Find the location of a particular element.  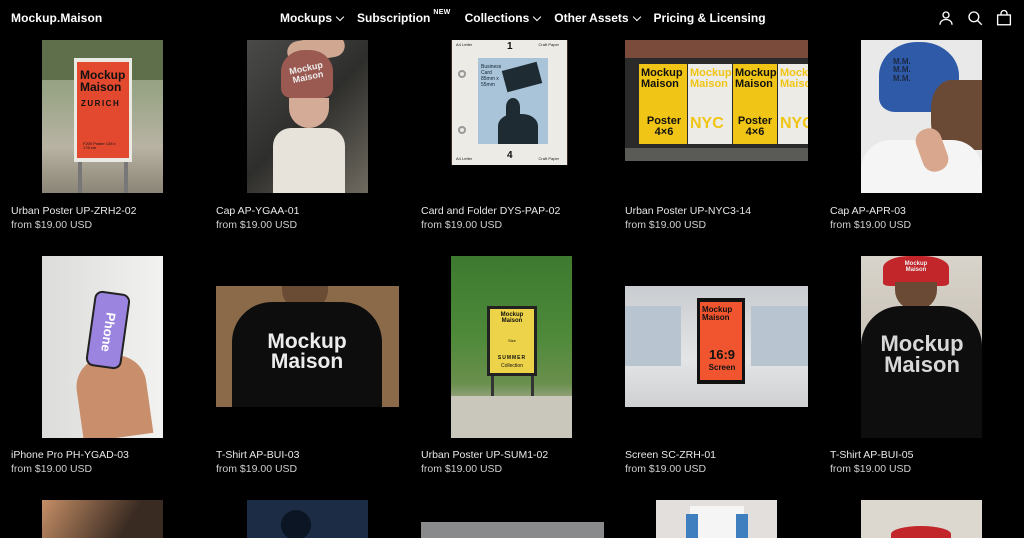

screen-ratio: 16:9 is located at coordinates (722, 354).